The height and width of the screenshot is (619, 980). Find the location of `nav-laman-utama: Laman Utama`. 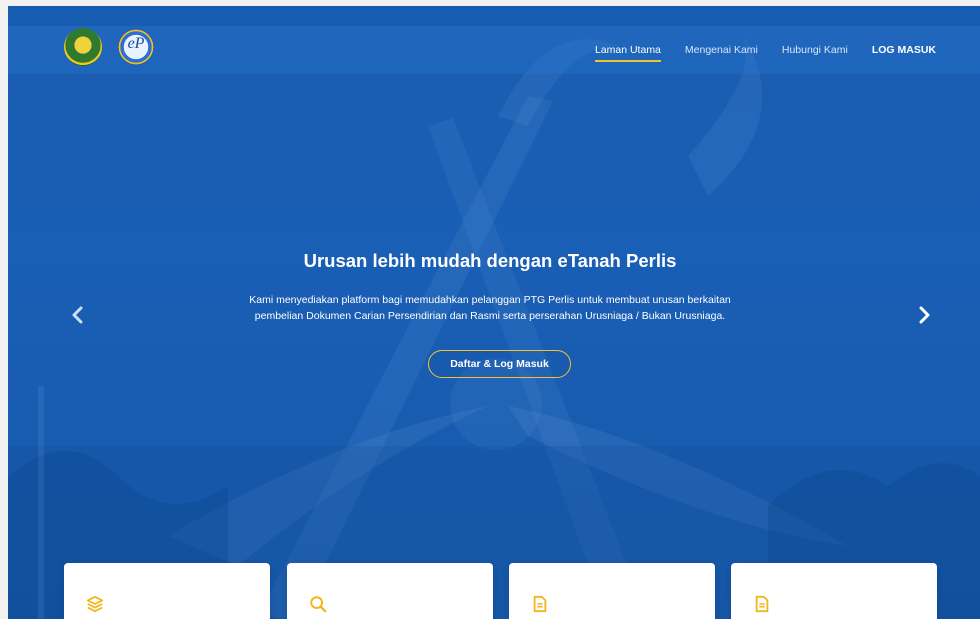

nav-laman-utama: Laman Utama is located at coordinates (627, 53).